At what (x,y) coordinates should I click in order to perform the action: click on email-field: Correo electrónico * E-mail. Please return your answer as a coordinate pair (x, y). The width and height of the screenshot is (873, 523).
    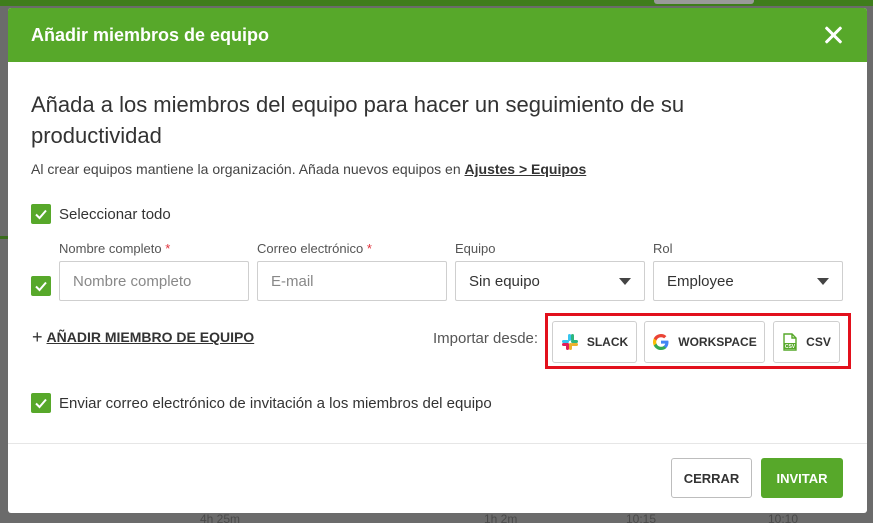
    Looking at the image, I should click on (352, 271).